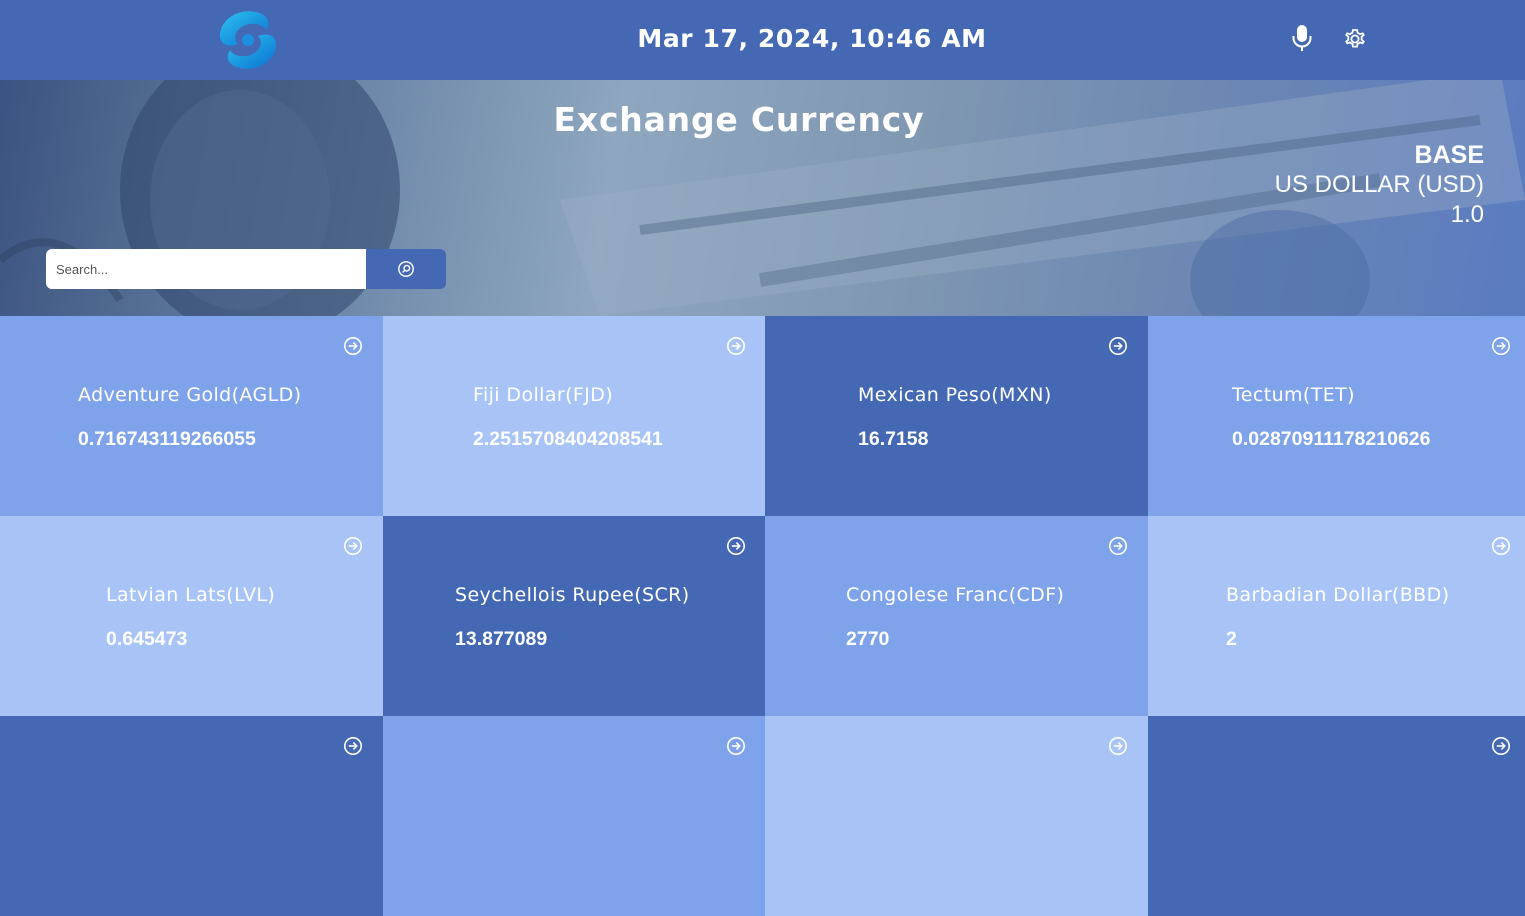 The image size is (1525, 916). What do you see at coordinates (1336, 416) in the screenshot?
I see `currency-card: Tectum(TET) 0.02870911178210626` at bounding box center [1336, 416].